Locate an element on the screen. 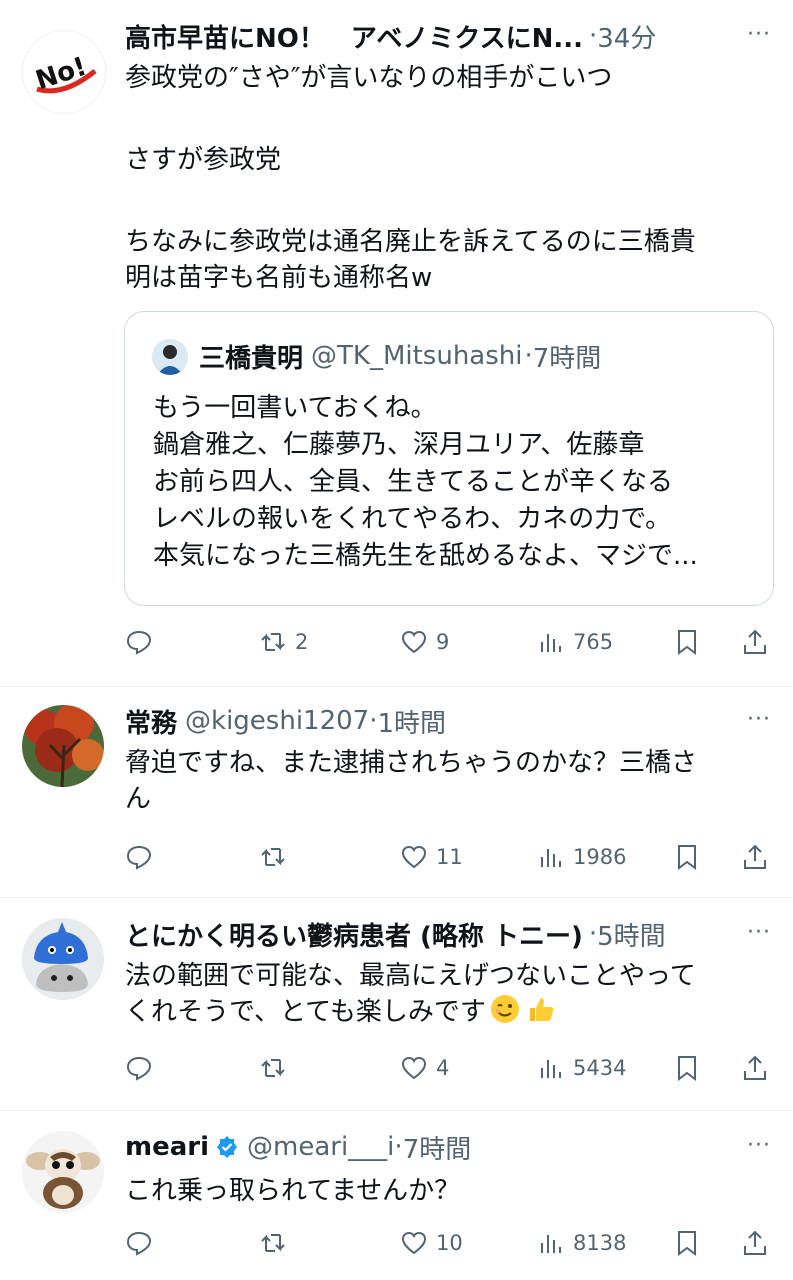  like-button: 4 is located at coordinates (424, 1068).